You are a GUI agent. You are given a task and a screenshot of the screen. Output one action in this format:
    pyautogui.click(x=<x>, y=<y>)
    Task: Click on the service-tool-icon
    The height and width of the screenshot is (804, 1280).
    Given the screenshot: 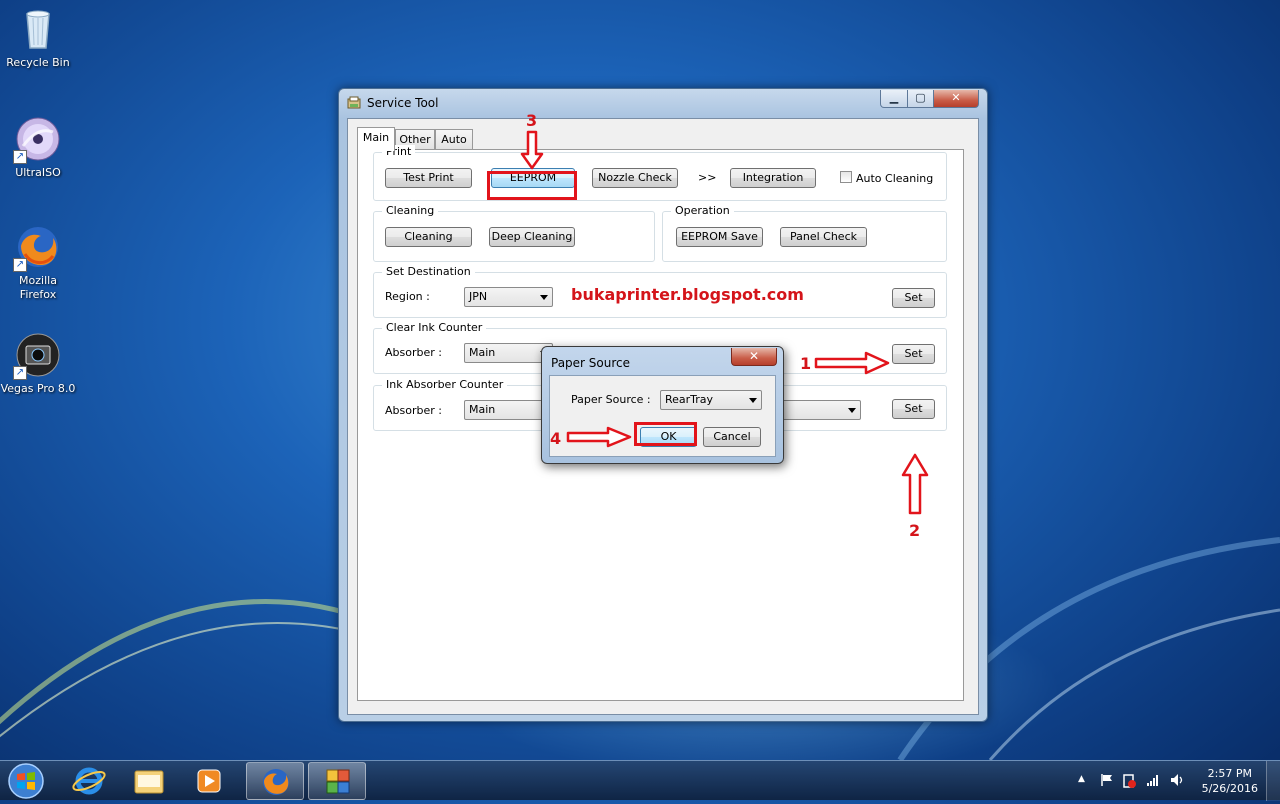 What is the action you would take?
    pyautogui.click(x=338, y=781)
    